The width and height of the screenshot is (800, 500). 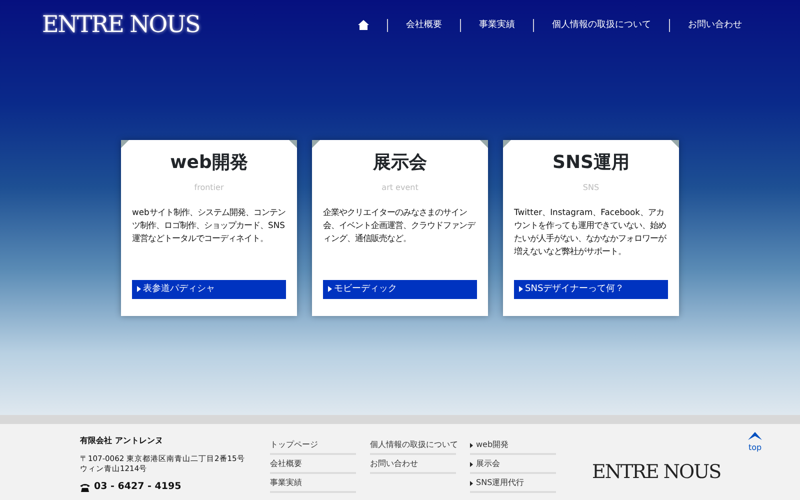 What do you see at coordinates (601, 25) in the screenshot?
I see `nav-link: 個人情報の取扱について` at bounding box center [601, 25].